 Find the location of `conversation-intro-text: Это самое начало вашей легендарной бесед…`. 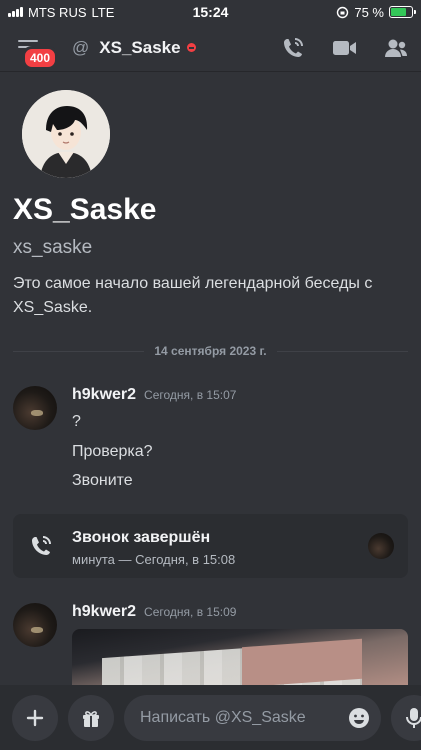

conversation-intro-text: Это самое начало вашей легендарной бесед… is located at coordinates (193, 295).